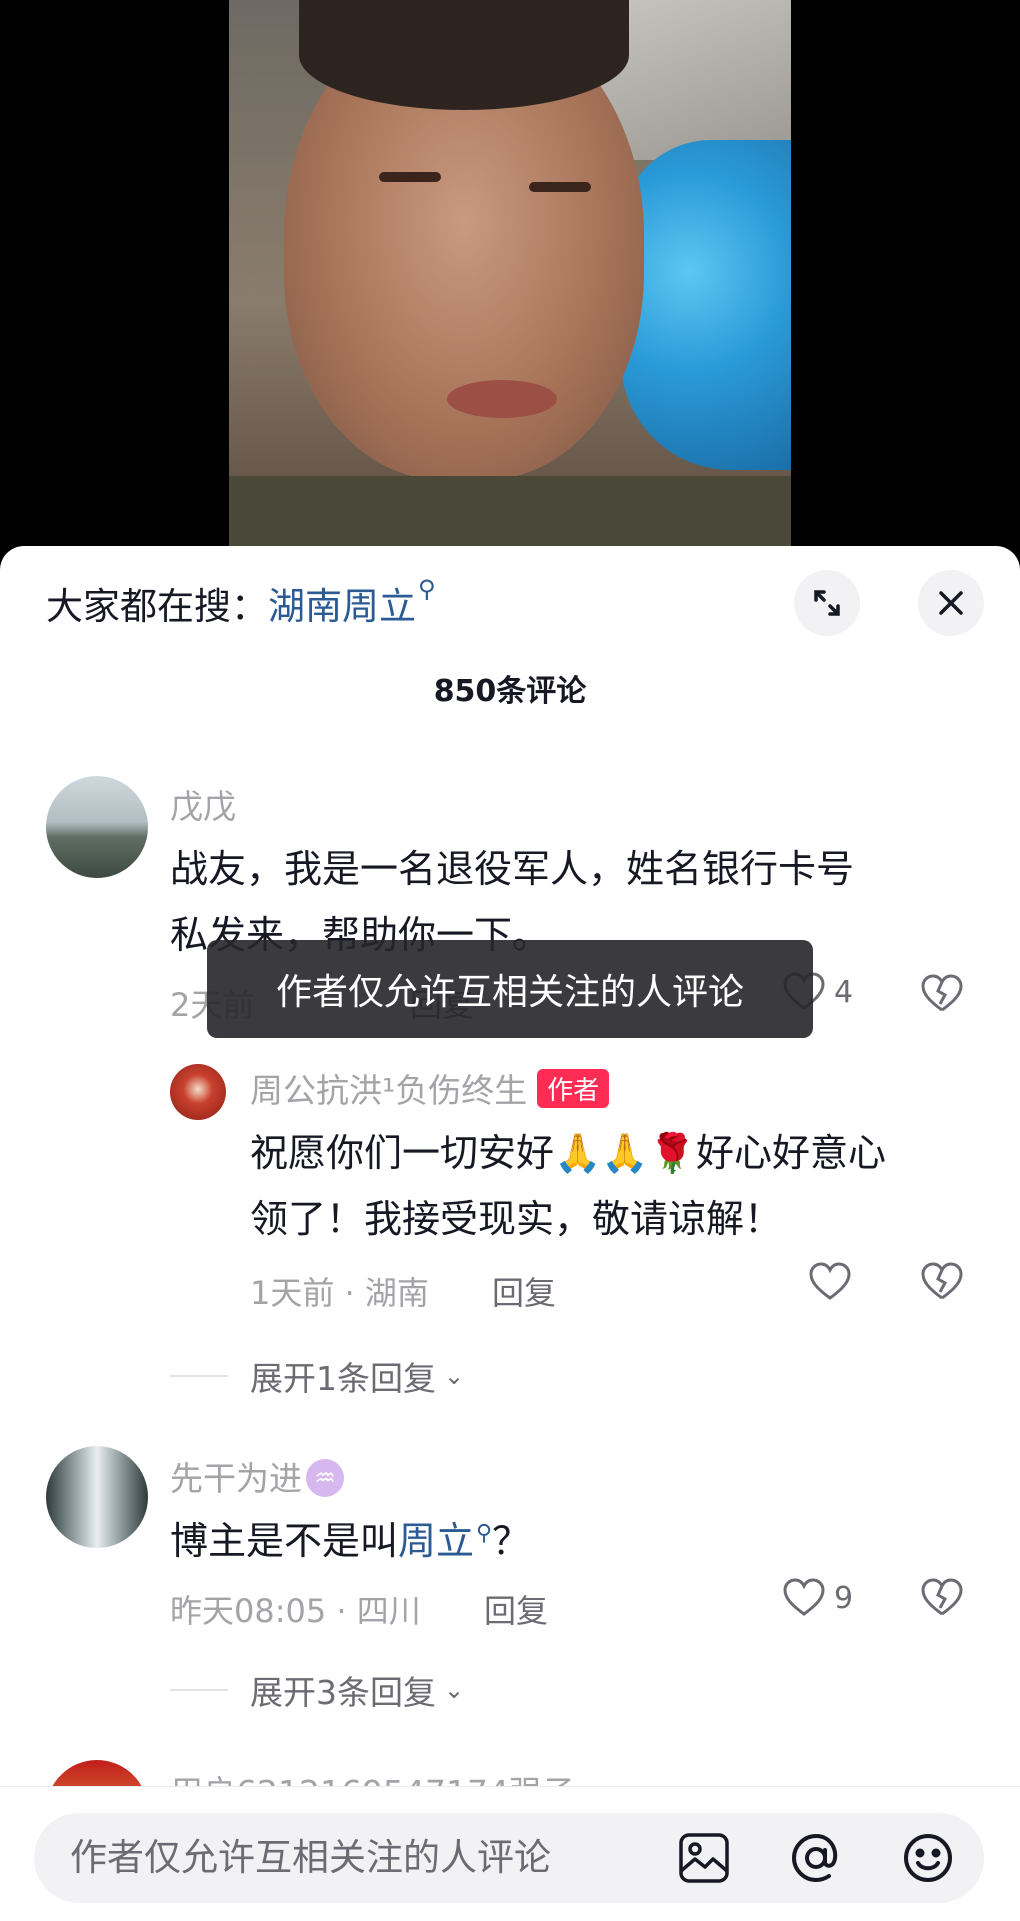 Image resolution: width=1020 pixels, height=1921 pixels. I want to click on comment-meta: 1天前 · 湖南, so click(339, 1293).